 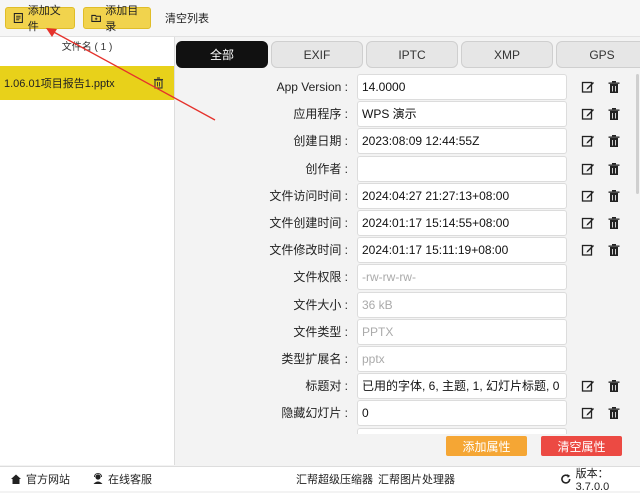 I want to click on clear-list-button: 清空列表, so click(x=187, y=18).